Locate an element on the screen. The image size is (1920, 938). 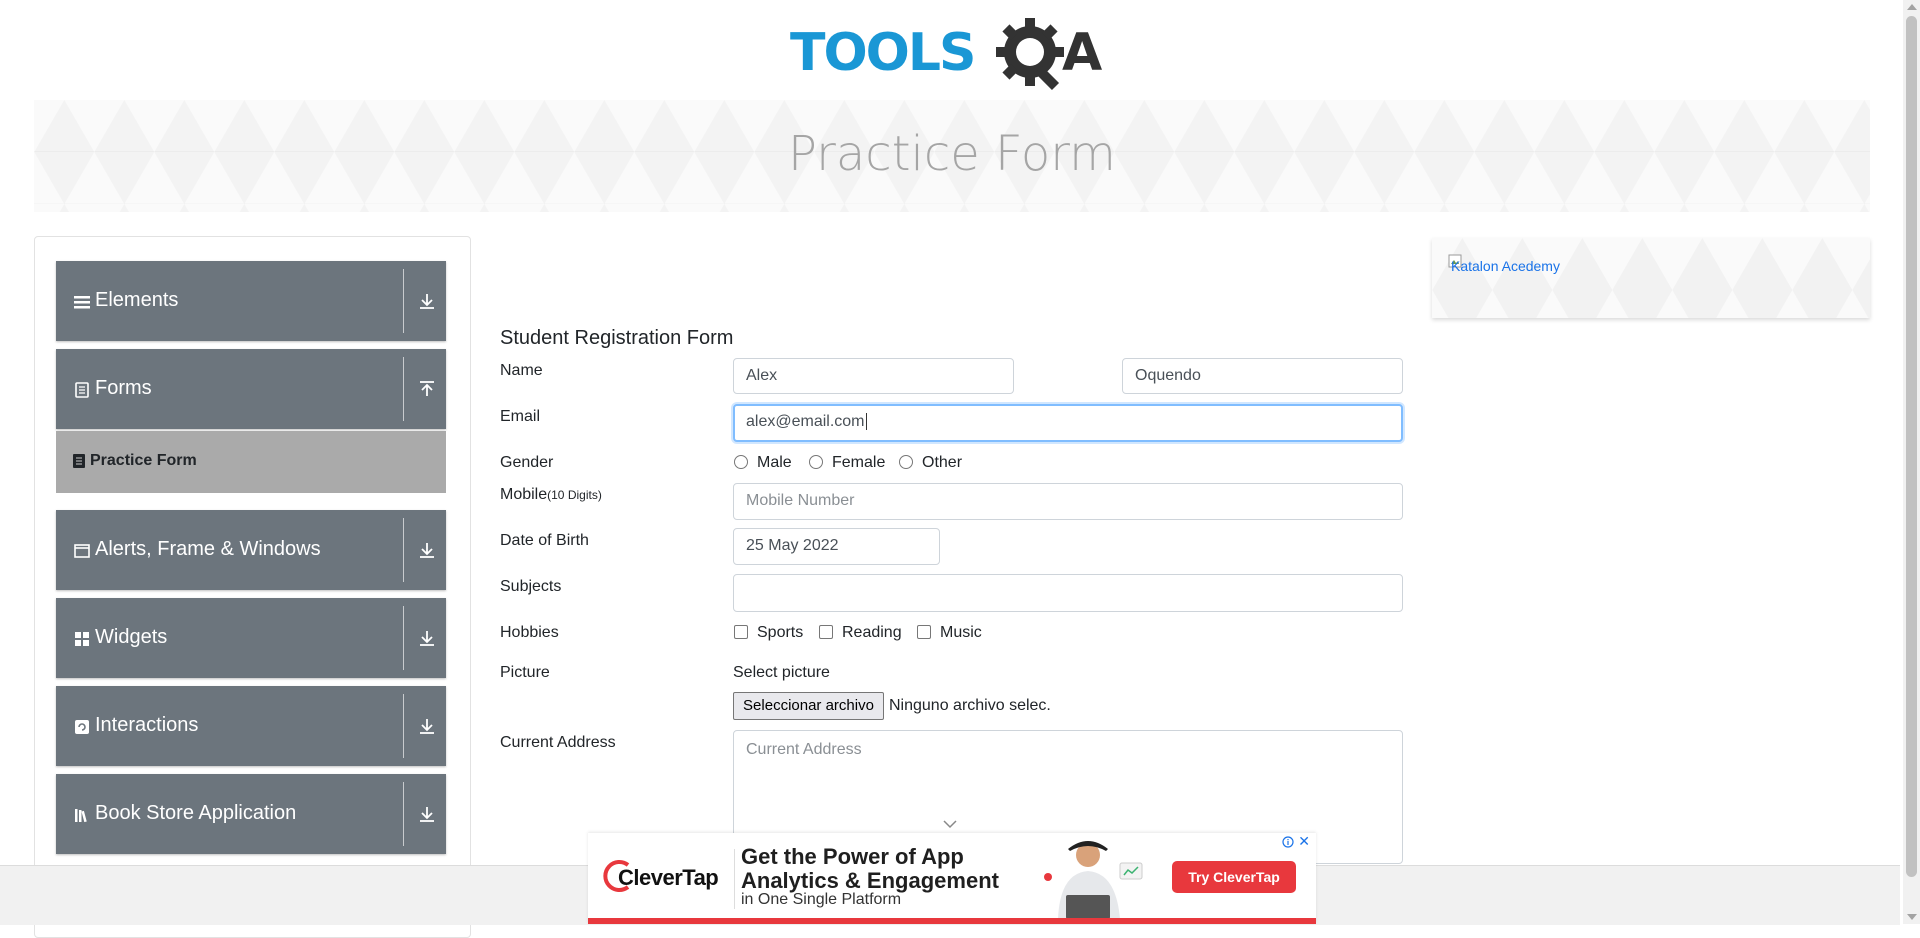
choose-file-button: Seleccionar archivo is located at coordinates (808, 706).